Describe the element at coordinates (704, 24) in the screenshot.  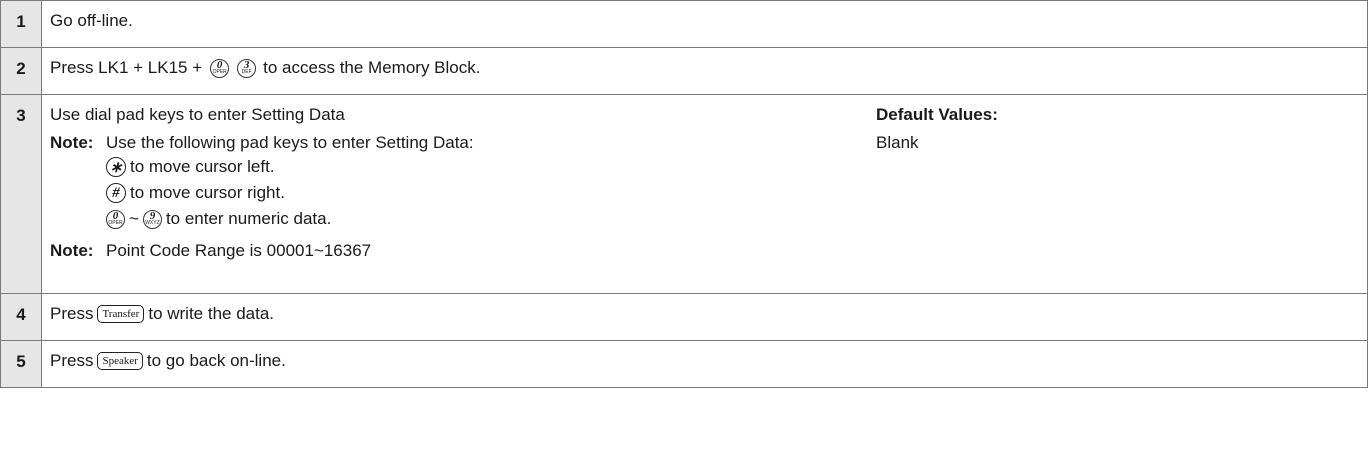
I see `step-body: Go off-line.` at that location.